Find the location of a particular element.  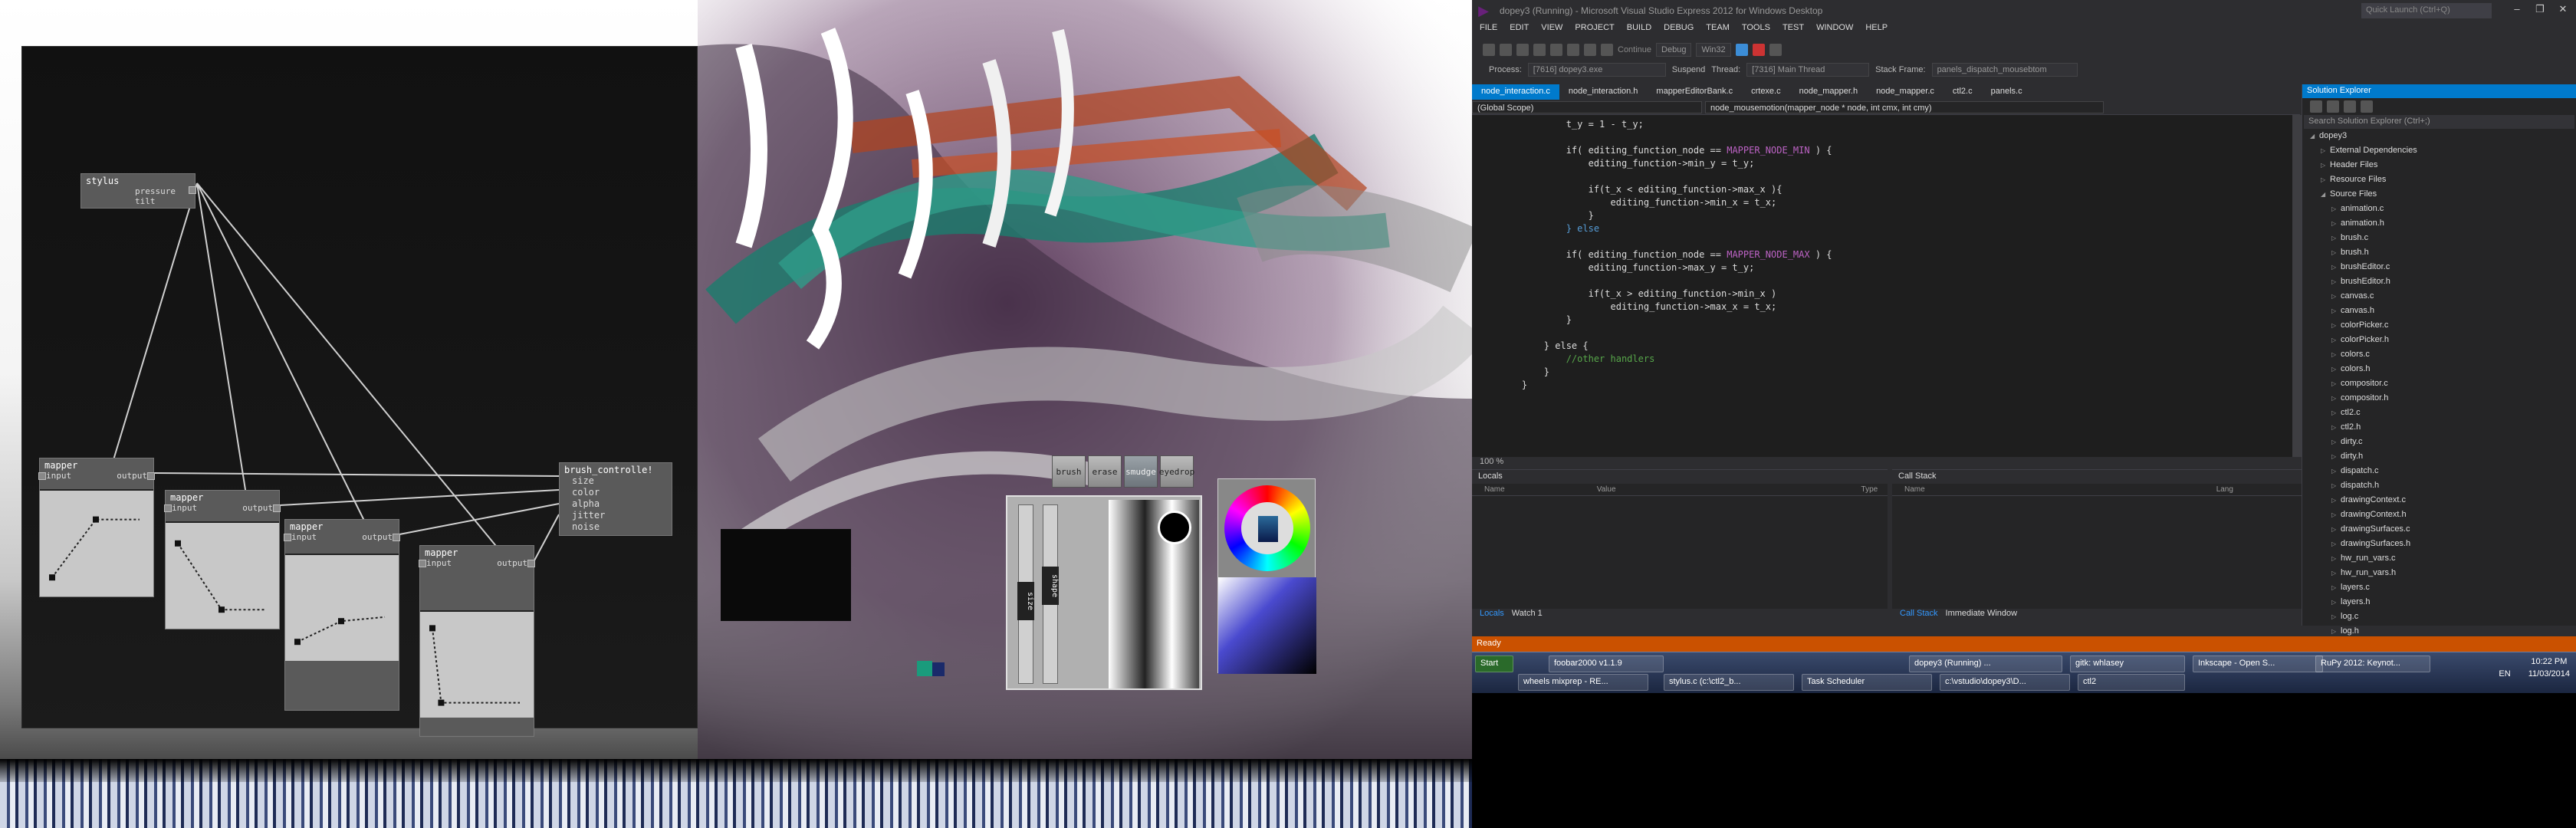

suspend-button: Suspend is located at coordinates (1688, 70).